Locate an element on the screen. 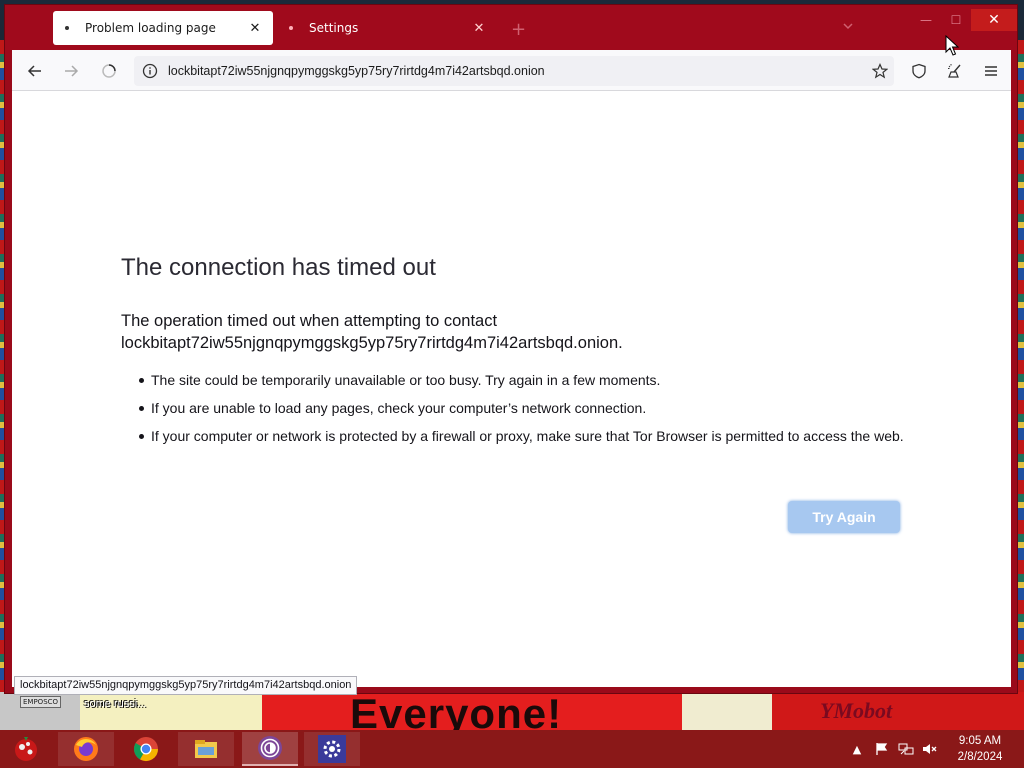 Image resolution: width=1024 pixels, height=768 pixels. tab-title: Problem loading page is located at coordinates (150, 28).